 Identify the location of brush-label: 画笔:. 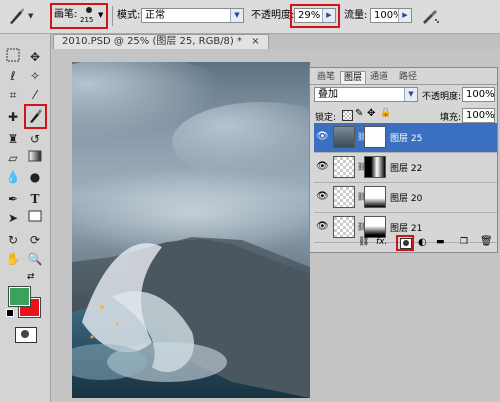
(66, 14).